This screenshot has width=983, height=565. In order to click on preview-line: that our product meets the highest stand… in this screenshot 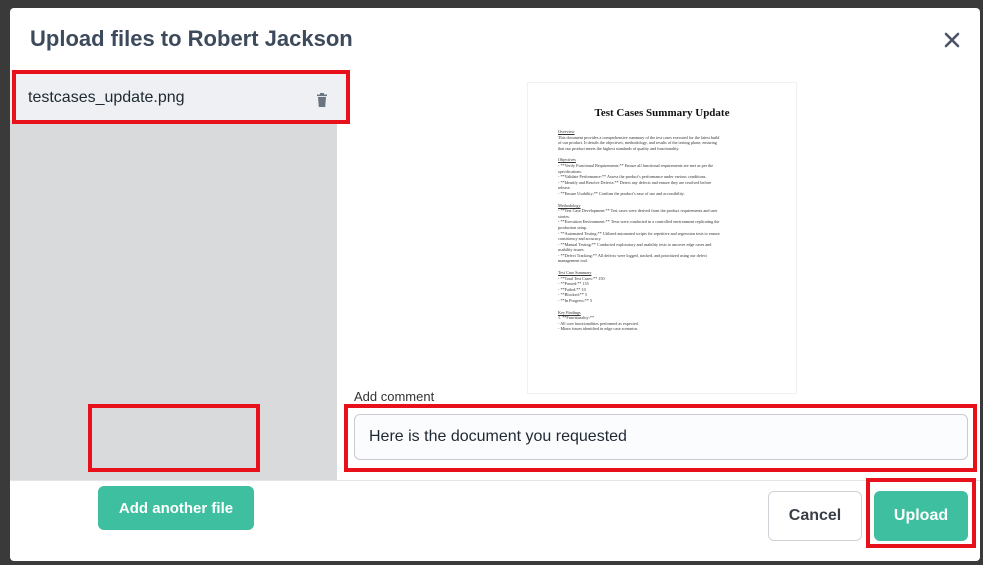, I will do `click(619, 148)`.